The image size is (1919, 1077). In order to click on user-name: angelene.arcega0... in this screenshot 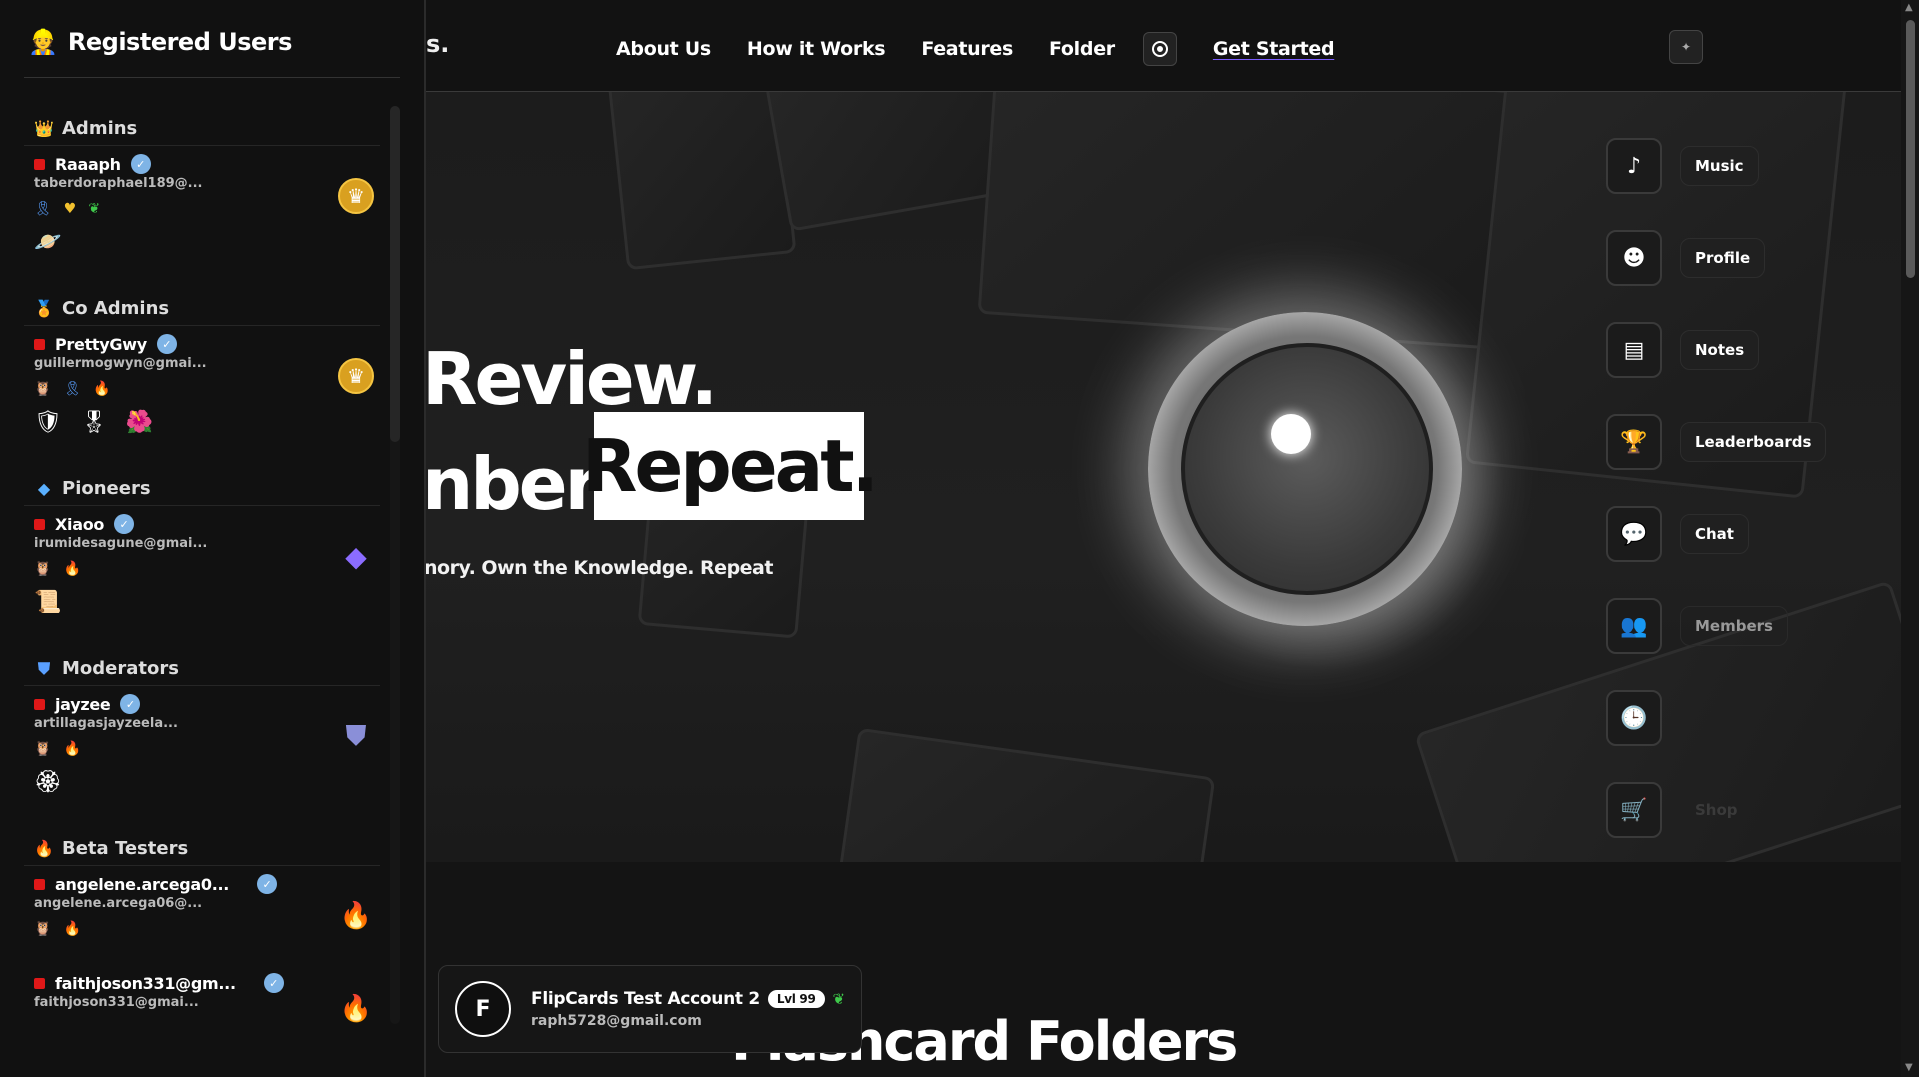, I will do `click(142, 884)`.